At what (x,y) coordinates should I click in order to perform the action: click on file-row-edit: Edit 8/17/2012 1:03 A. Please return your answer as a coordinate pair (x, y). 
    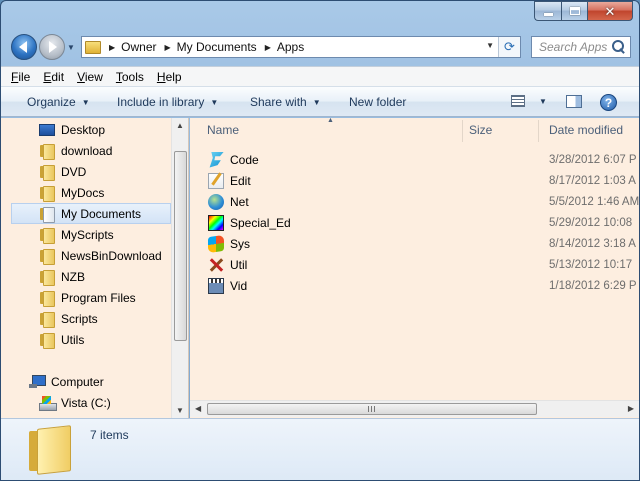
    Looking at the image, I should click on (422, 180).